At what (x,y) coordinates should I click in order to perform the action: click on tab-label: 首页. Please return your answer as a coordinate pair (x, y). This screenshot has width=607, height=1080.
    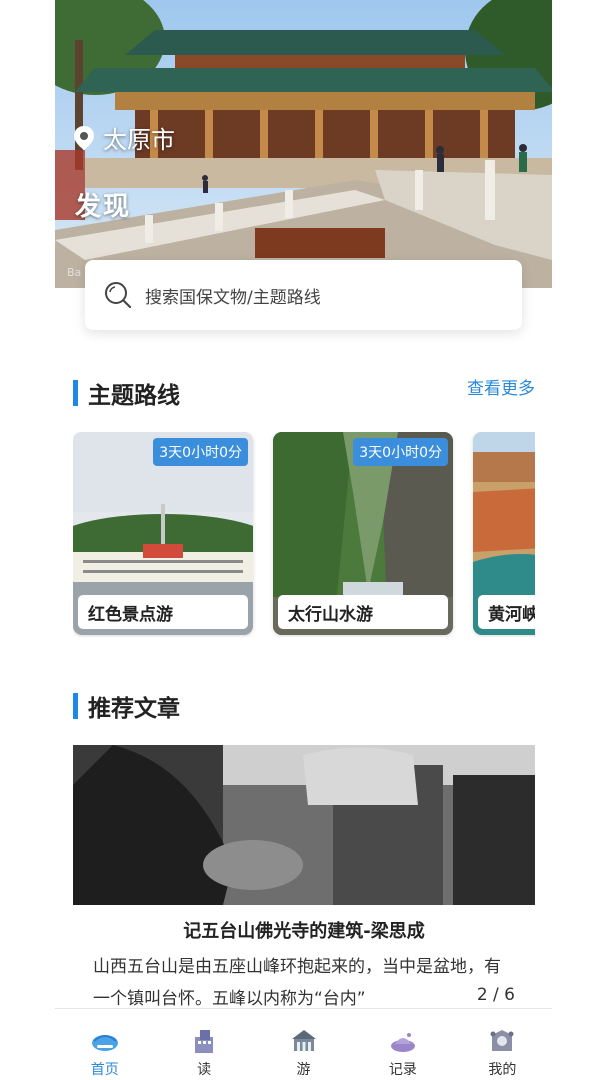
    Looking at the image, I should click on (104, 1070).